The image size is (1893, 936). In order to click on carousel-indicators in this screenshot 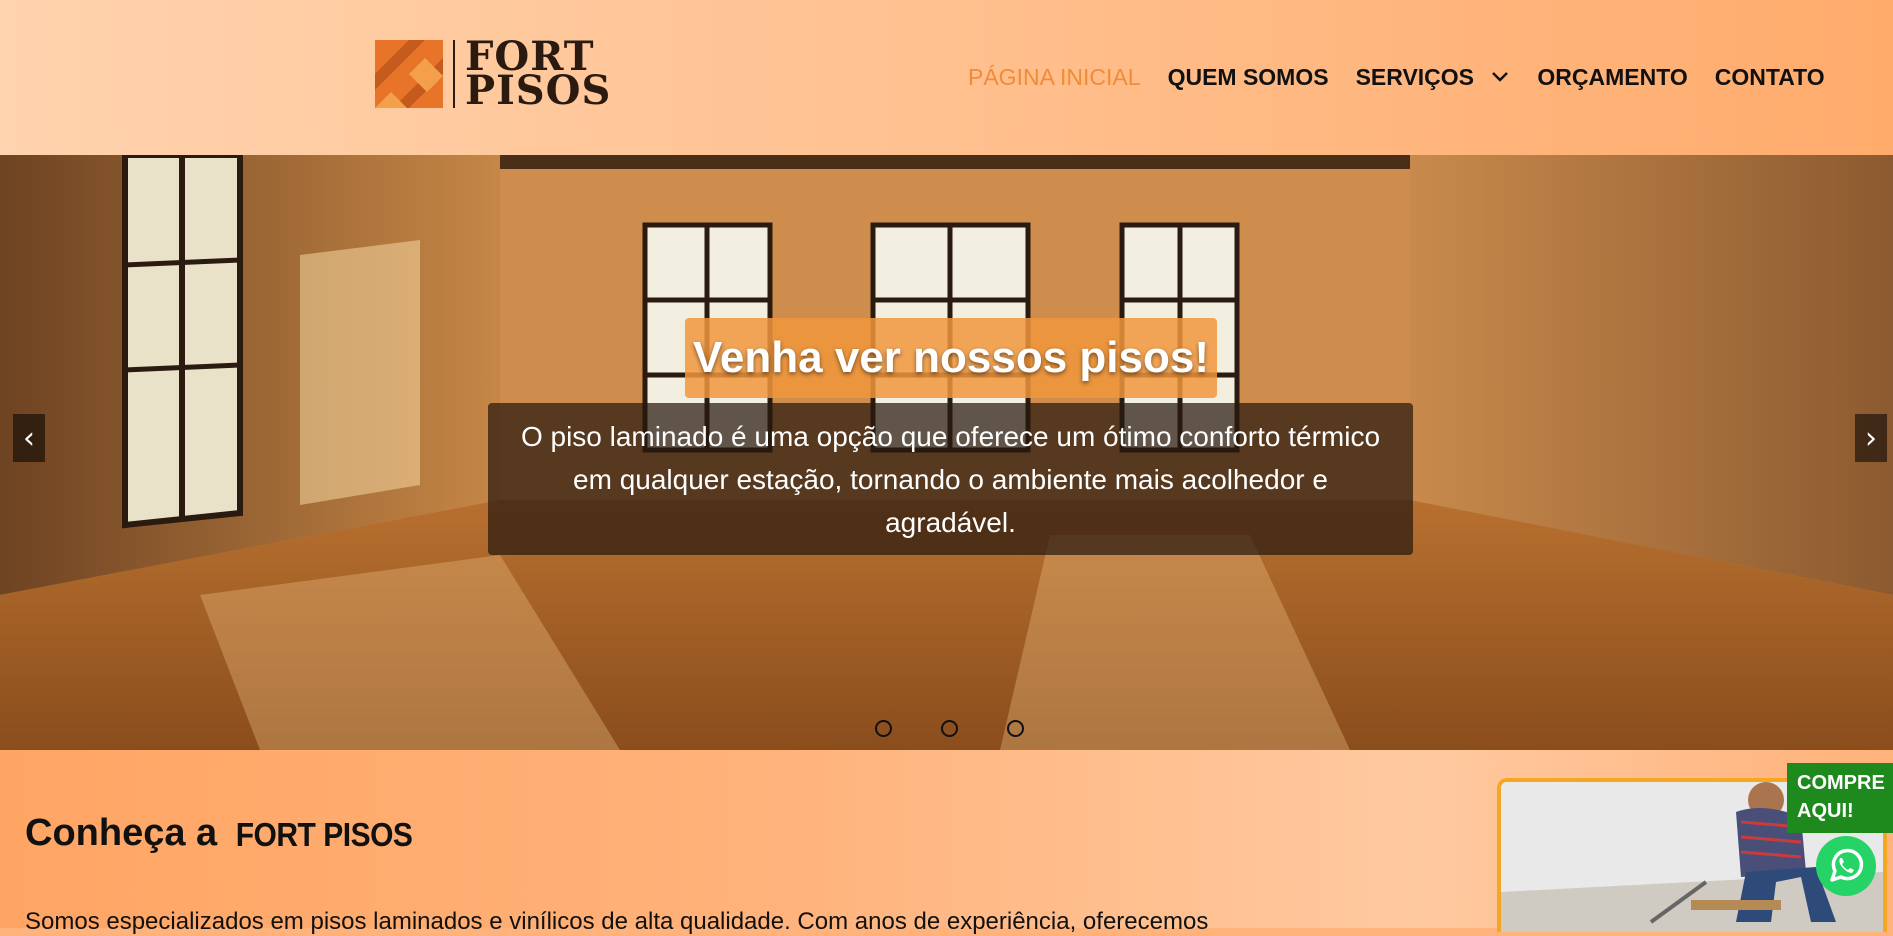, I will do `click(974, 728)`.